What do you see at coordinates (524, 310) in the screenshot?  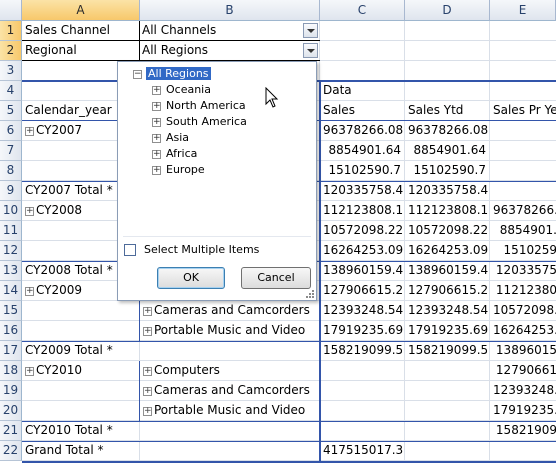 I see `cell-e15: 10572098.` at bounding box center [524, 310].